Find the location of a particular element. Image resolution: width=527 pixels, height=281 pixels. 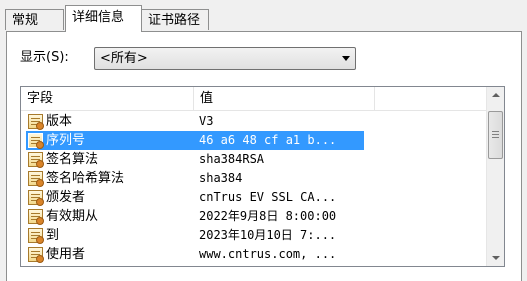

list-item: 版本 V3 is located at coordinates (253, 121).